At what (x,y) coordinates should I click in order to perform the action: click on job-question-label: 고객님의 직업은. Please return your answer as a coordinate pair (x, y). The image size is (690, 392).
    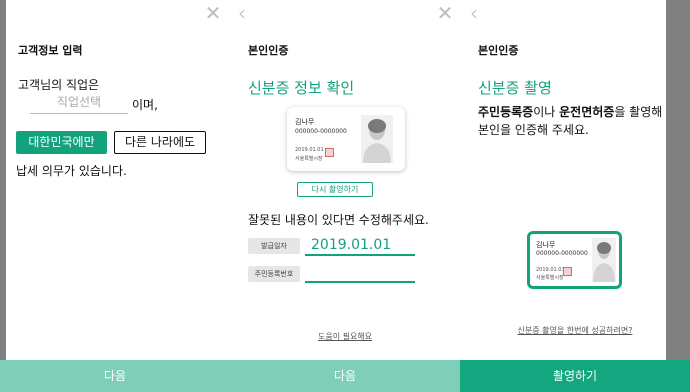
    Looking at the image, I should click on (59, 85).